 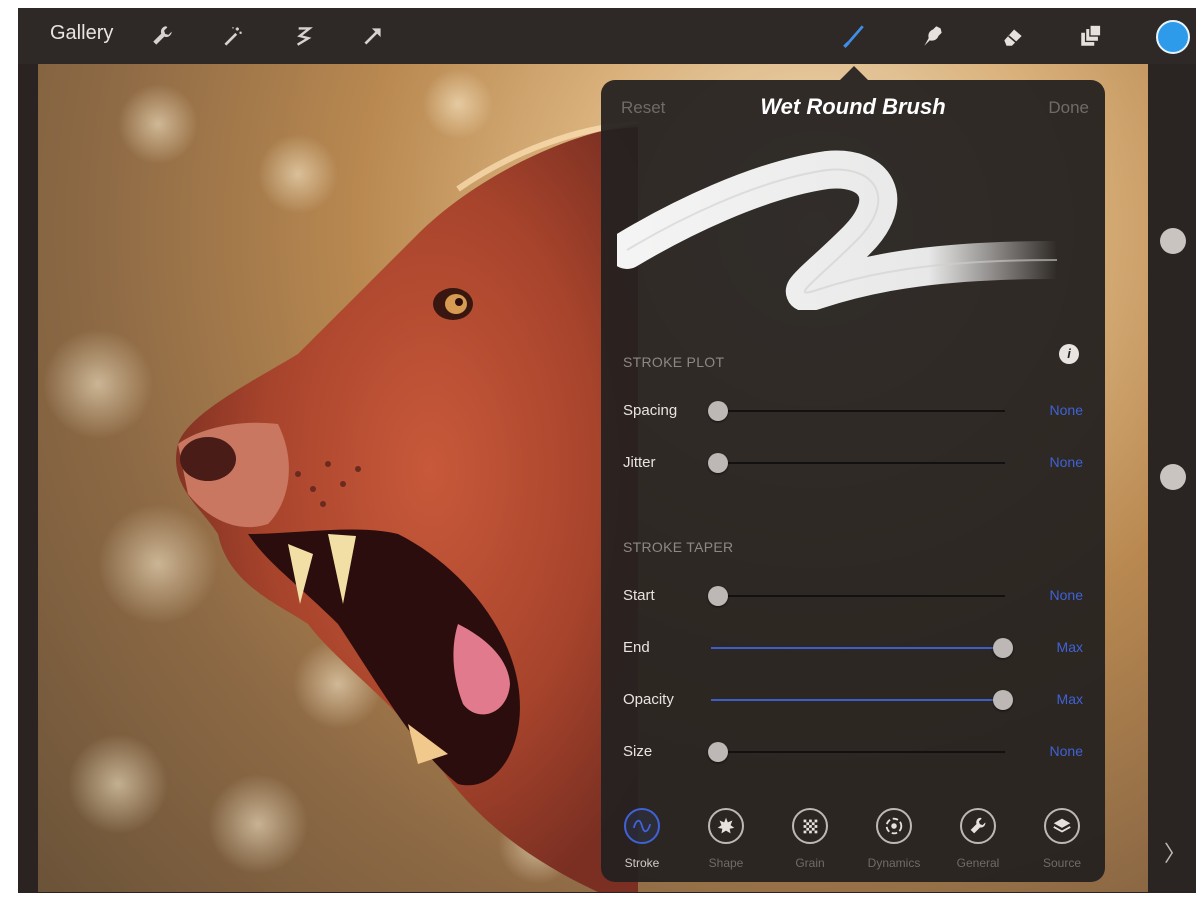 I want to click on chevron-right-icon: 〉, so click(x=1175, y=852).